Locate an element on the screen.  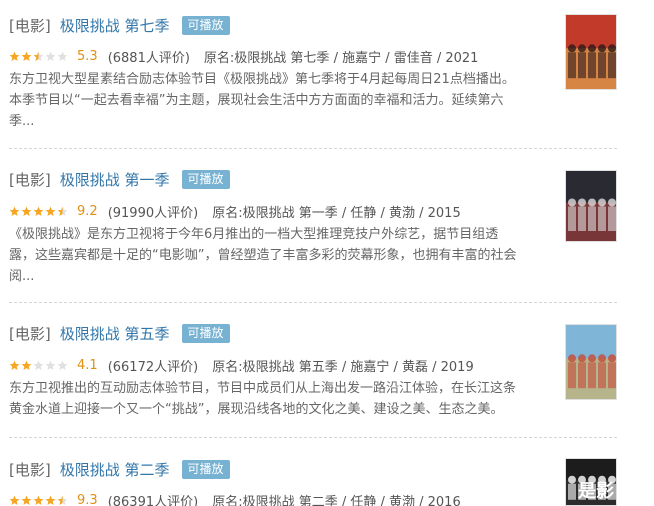
description-line: 本季节目以“一起去看幸福”为主题，展现社会生活中方方面面的幸福和活力。延续第六 is located at coordinates (256, 100).